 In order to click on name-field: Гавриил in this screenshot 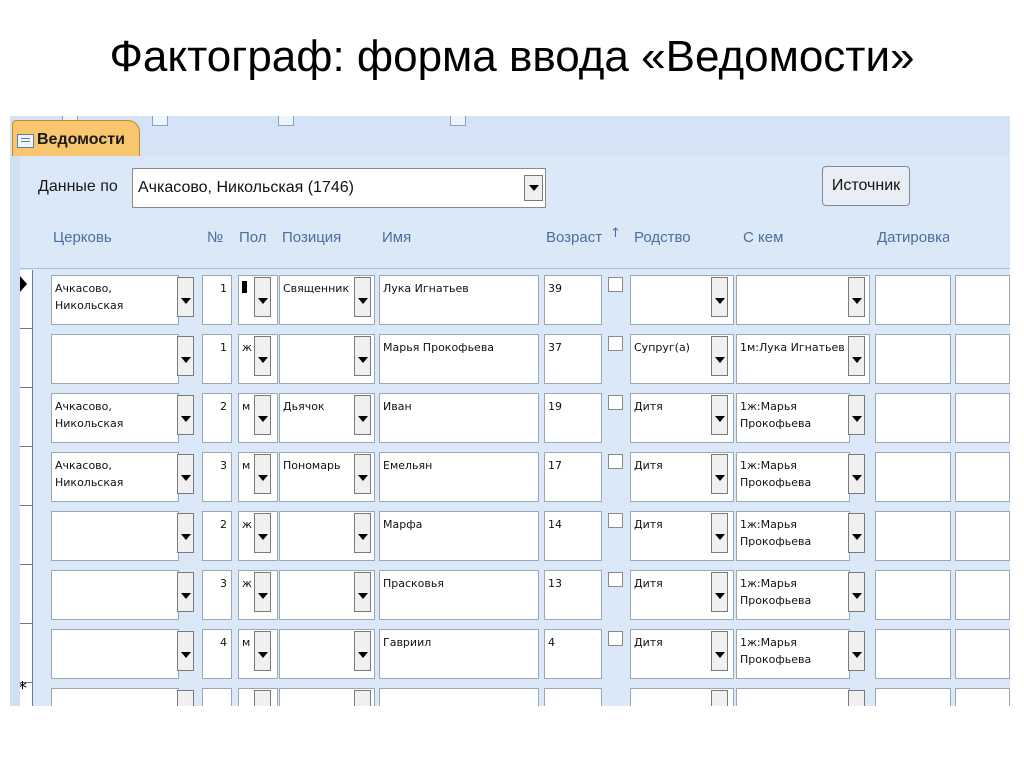, I will do `click(459, 654)`.